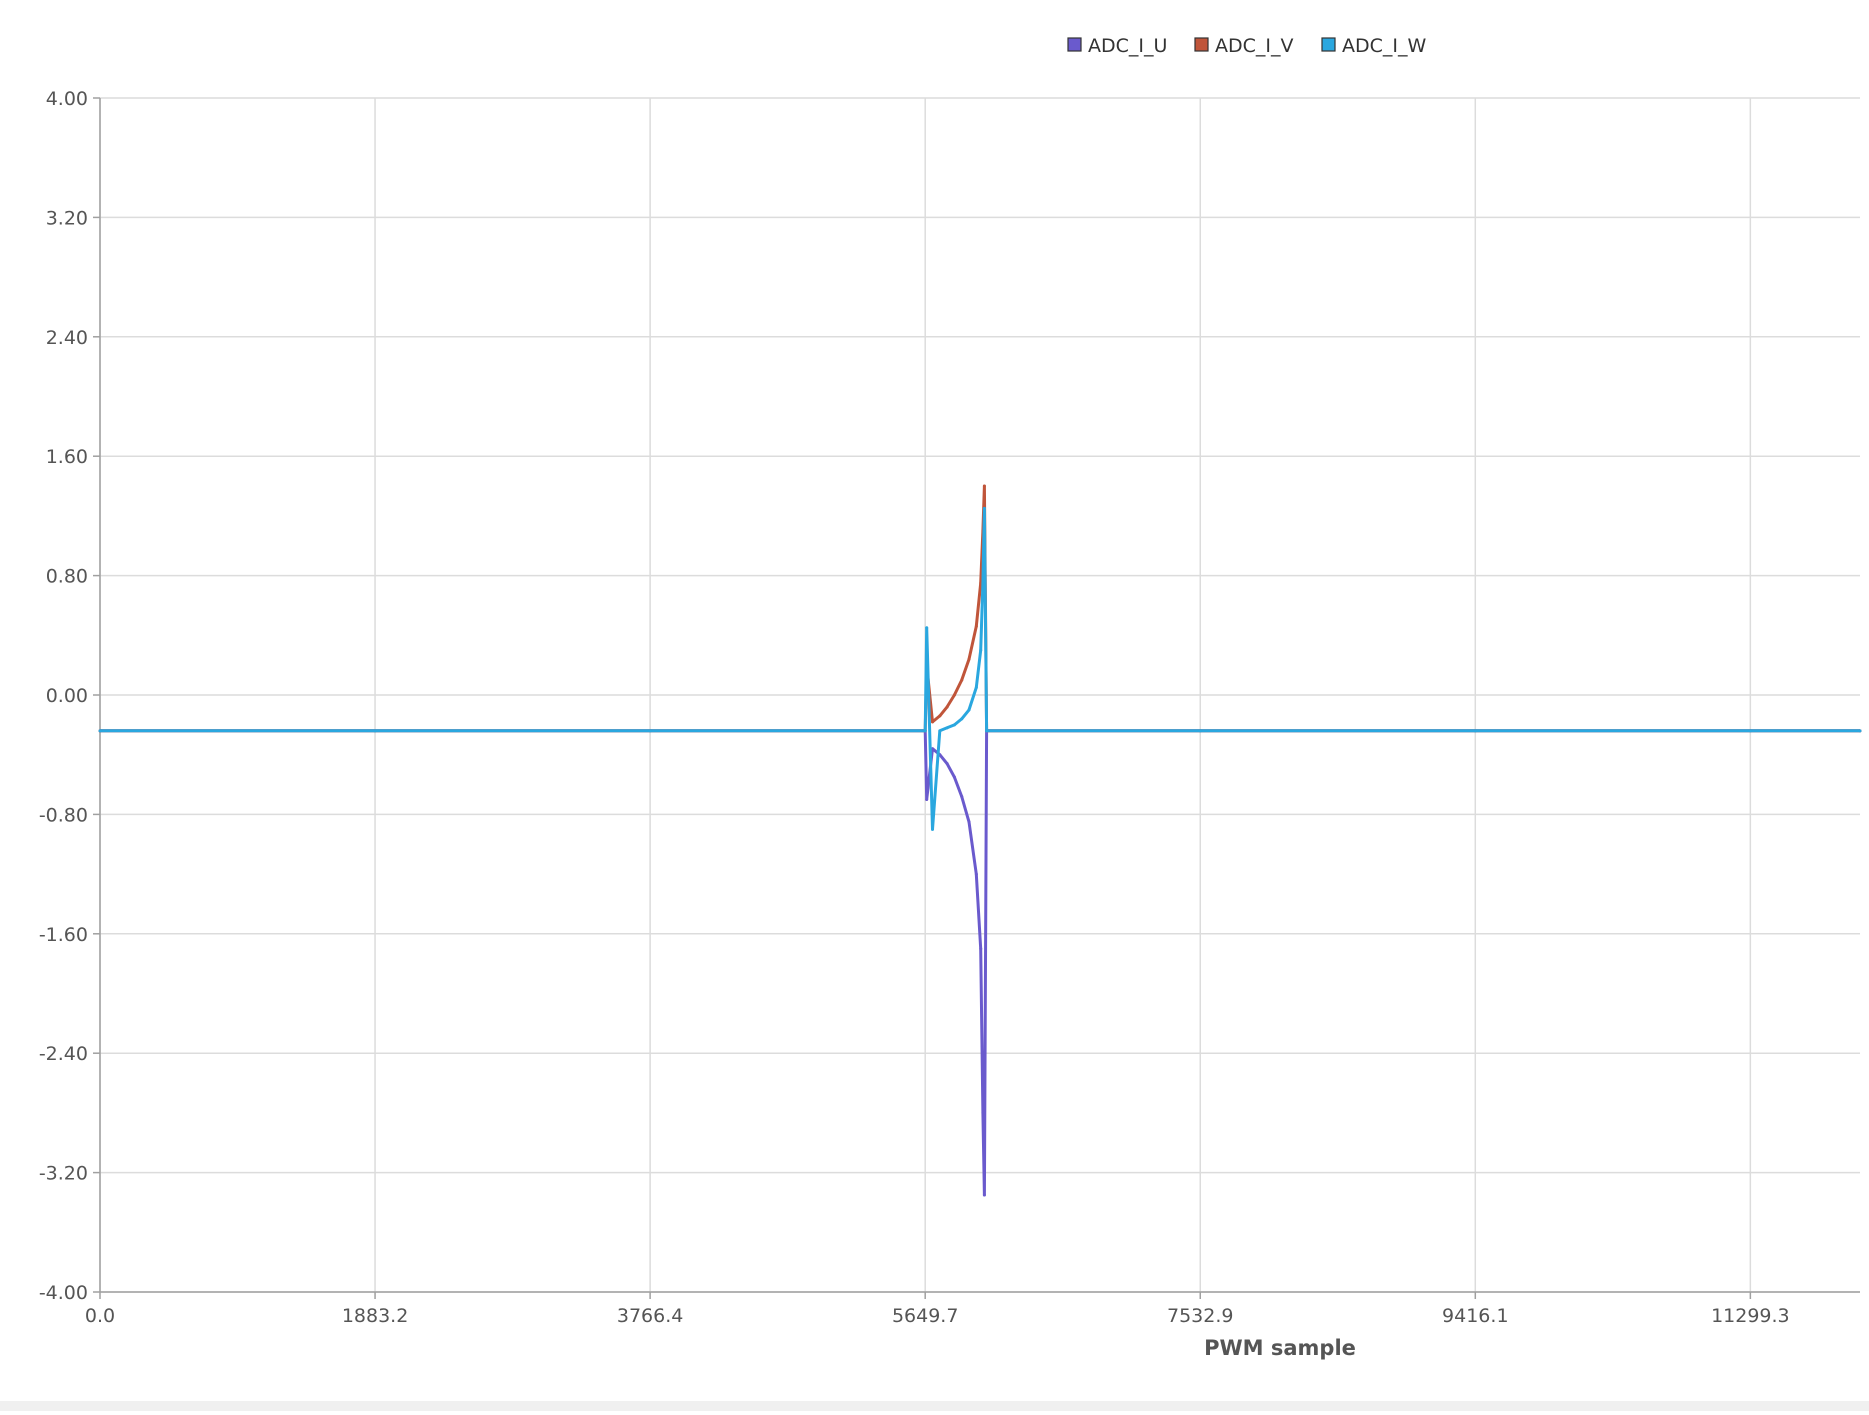 Image resolution: width=1869 pixels, height=1415 pixels. I want to click on footer-strip, so click(934, 1406).